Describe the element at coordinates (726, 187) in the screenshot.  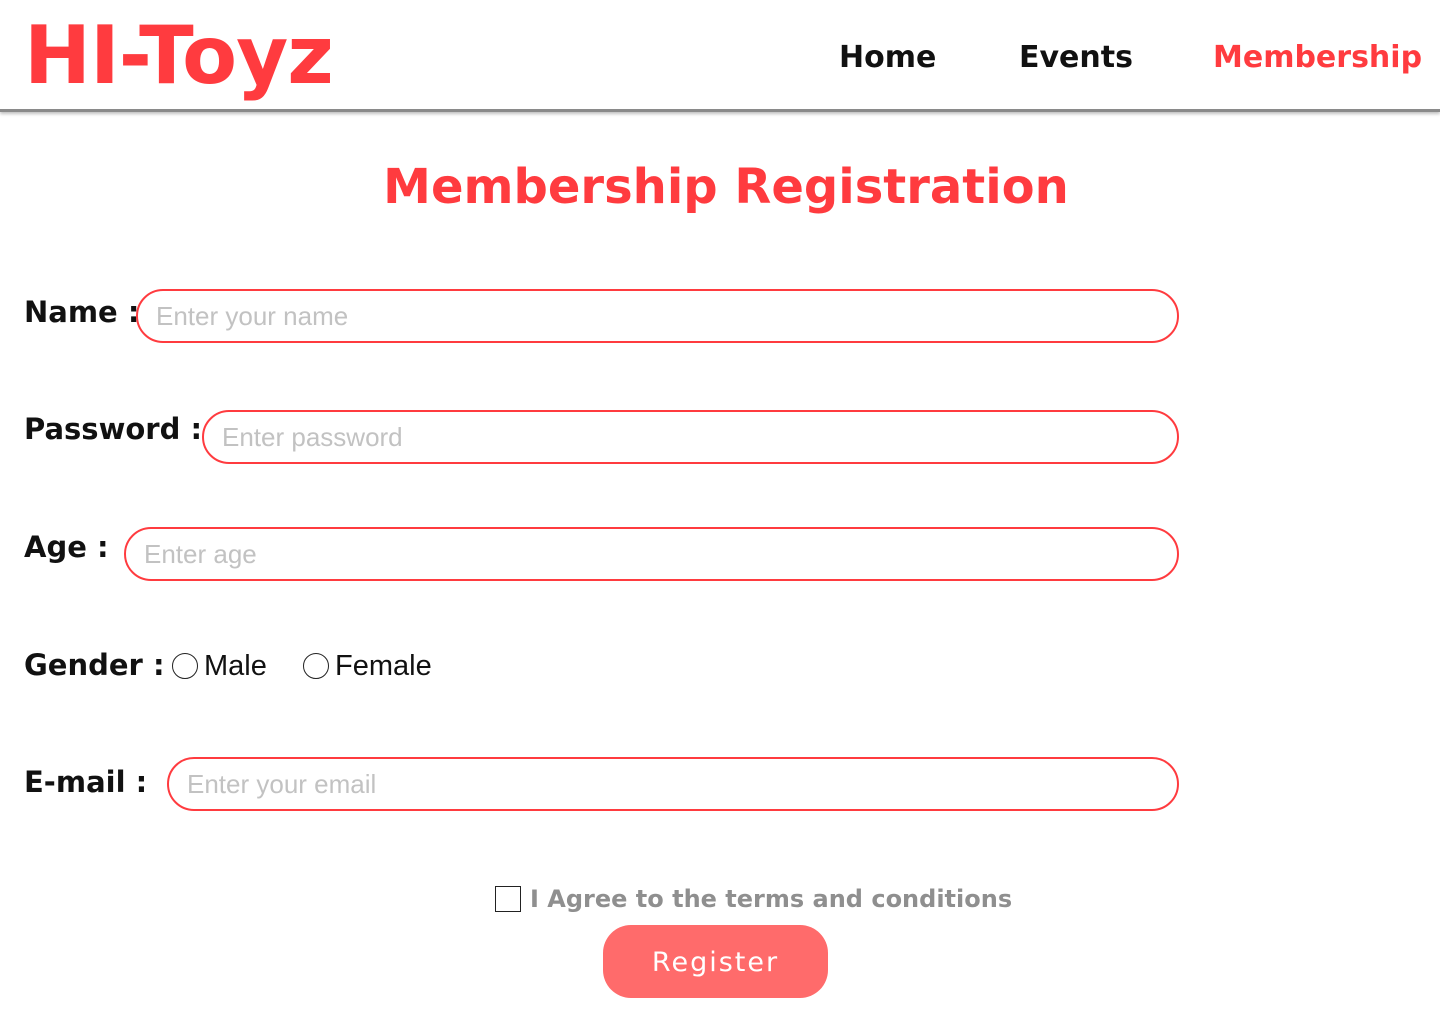
I see `page-title: Membership Registration` at that location.